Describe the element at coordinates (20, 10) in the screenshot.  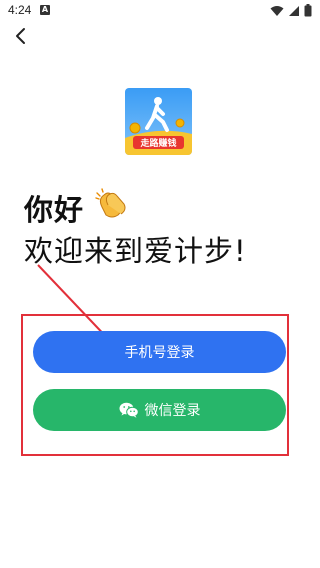
I see `status-time: 4:24` at that location.